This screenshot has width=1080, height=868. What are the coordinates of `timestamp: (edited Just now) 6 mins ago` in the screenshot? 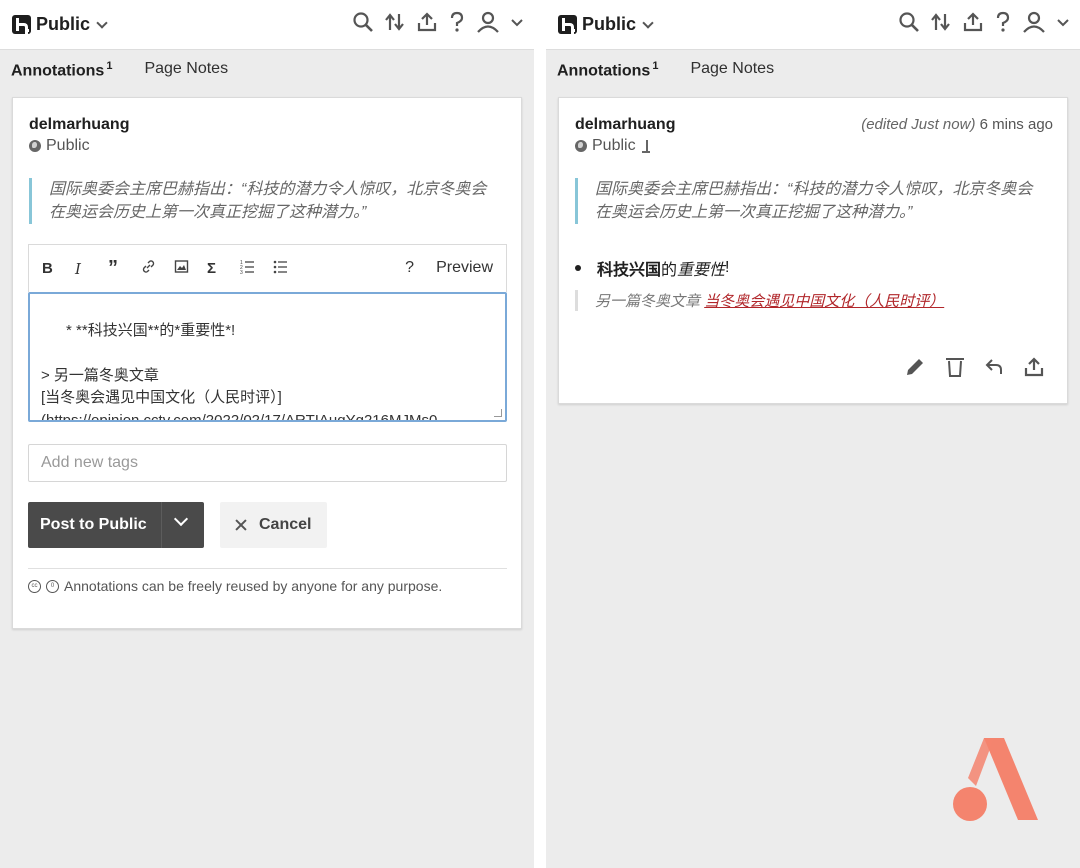 It's located at (957, 124).